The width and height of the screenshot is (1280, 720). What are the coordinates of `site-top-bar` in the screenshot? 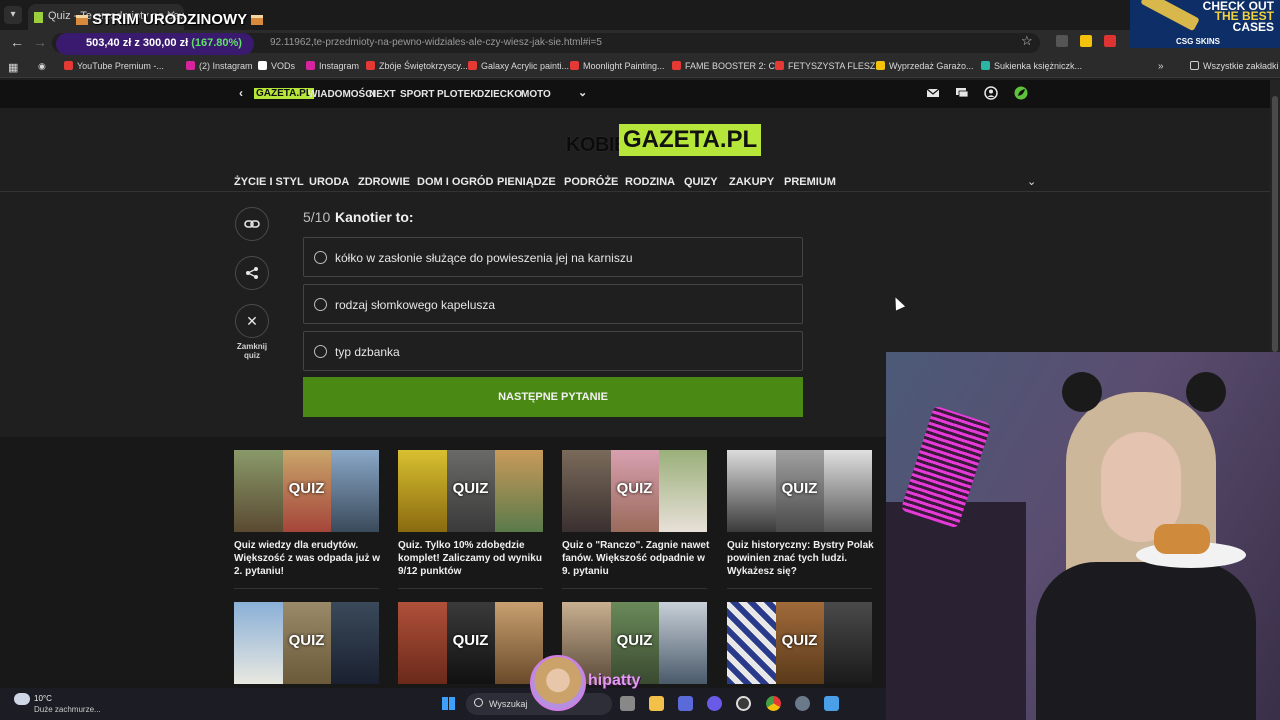 It's located at (635, 94).